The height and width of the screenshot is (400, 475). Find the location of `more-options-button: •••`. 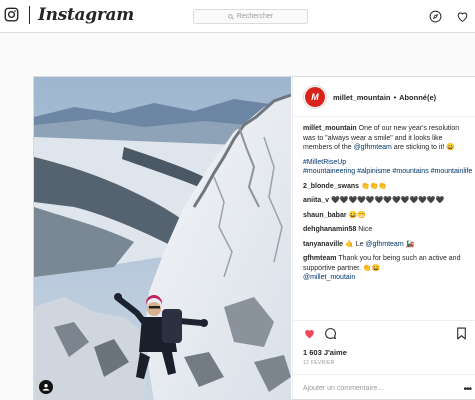

more-options-button: ••• is located at coordinates (467, 389).